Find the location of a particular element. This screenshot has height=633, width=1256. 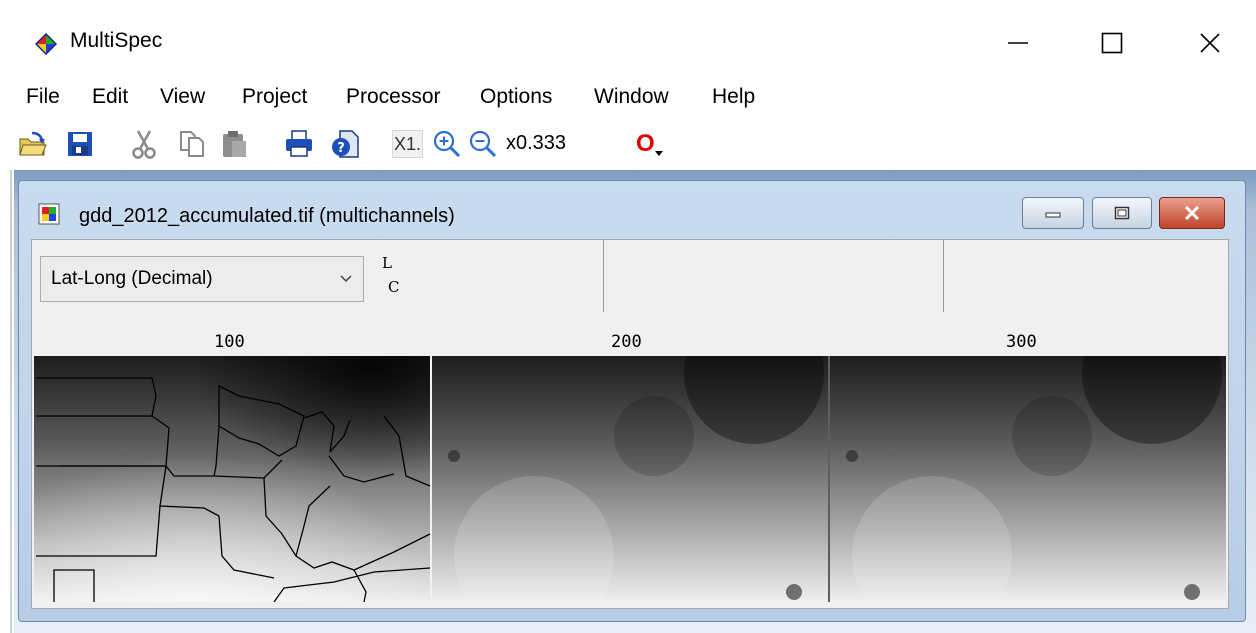

open-folder-icon is located at coordinates (33, 143).